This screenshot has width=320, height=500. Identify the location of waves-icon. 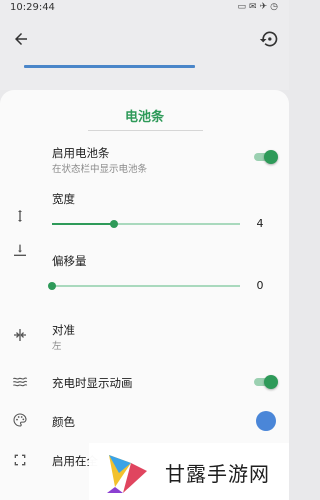
(20, 382).